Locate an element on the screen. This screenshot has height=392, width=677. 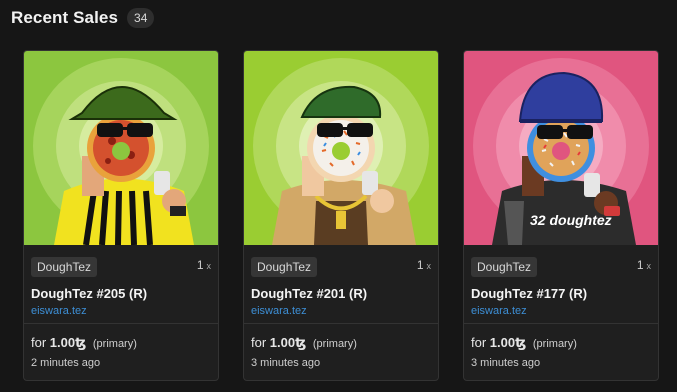
sale-timestamp: 2 minutes ago is located at coordinates (66, 363).